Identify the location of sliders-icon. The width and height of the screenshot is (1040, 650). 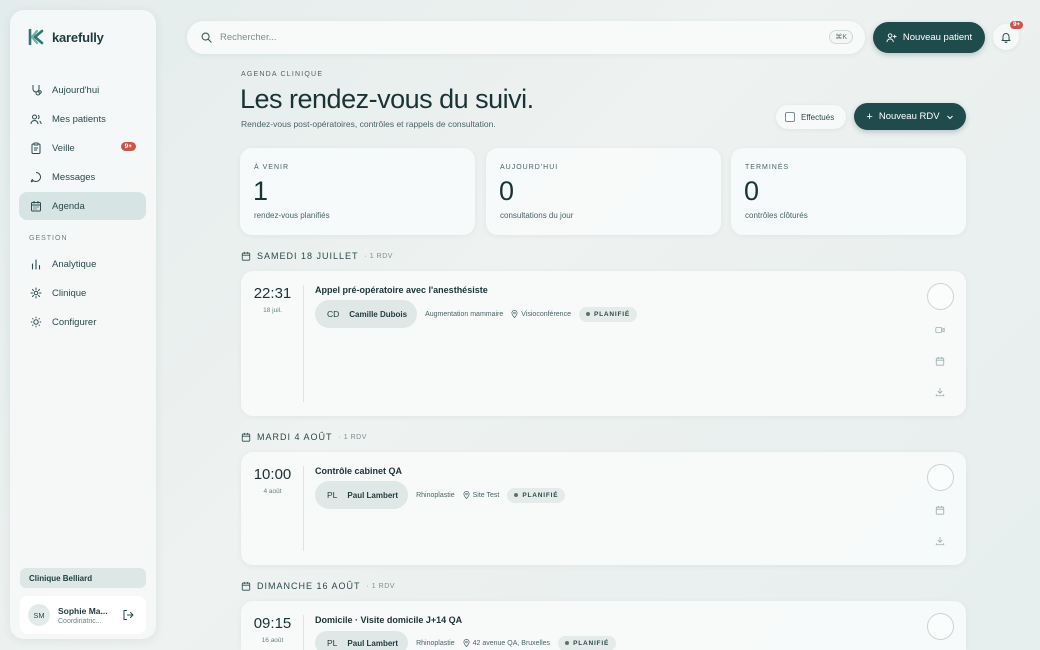
(36, 322).